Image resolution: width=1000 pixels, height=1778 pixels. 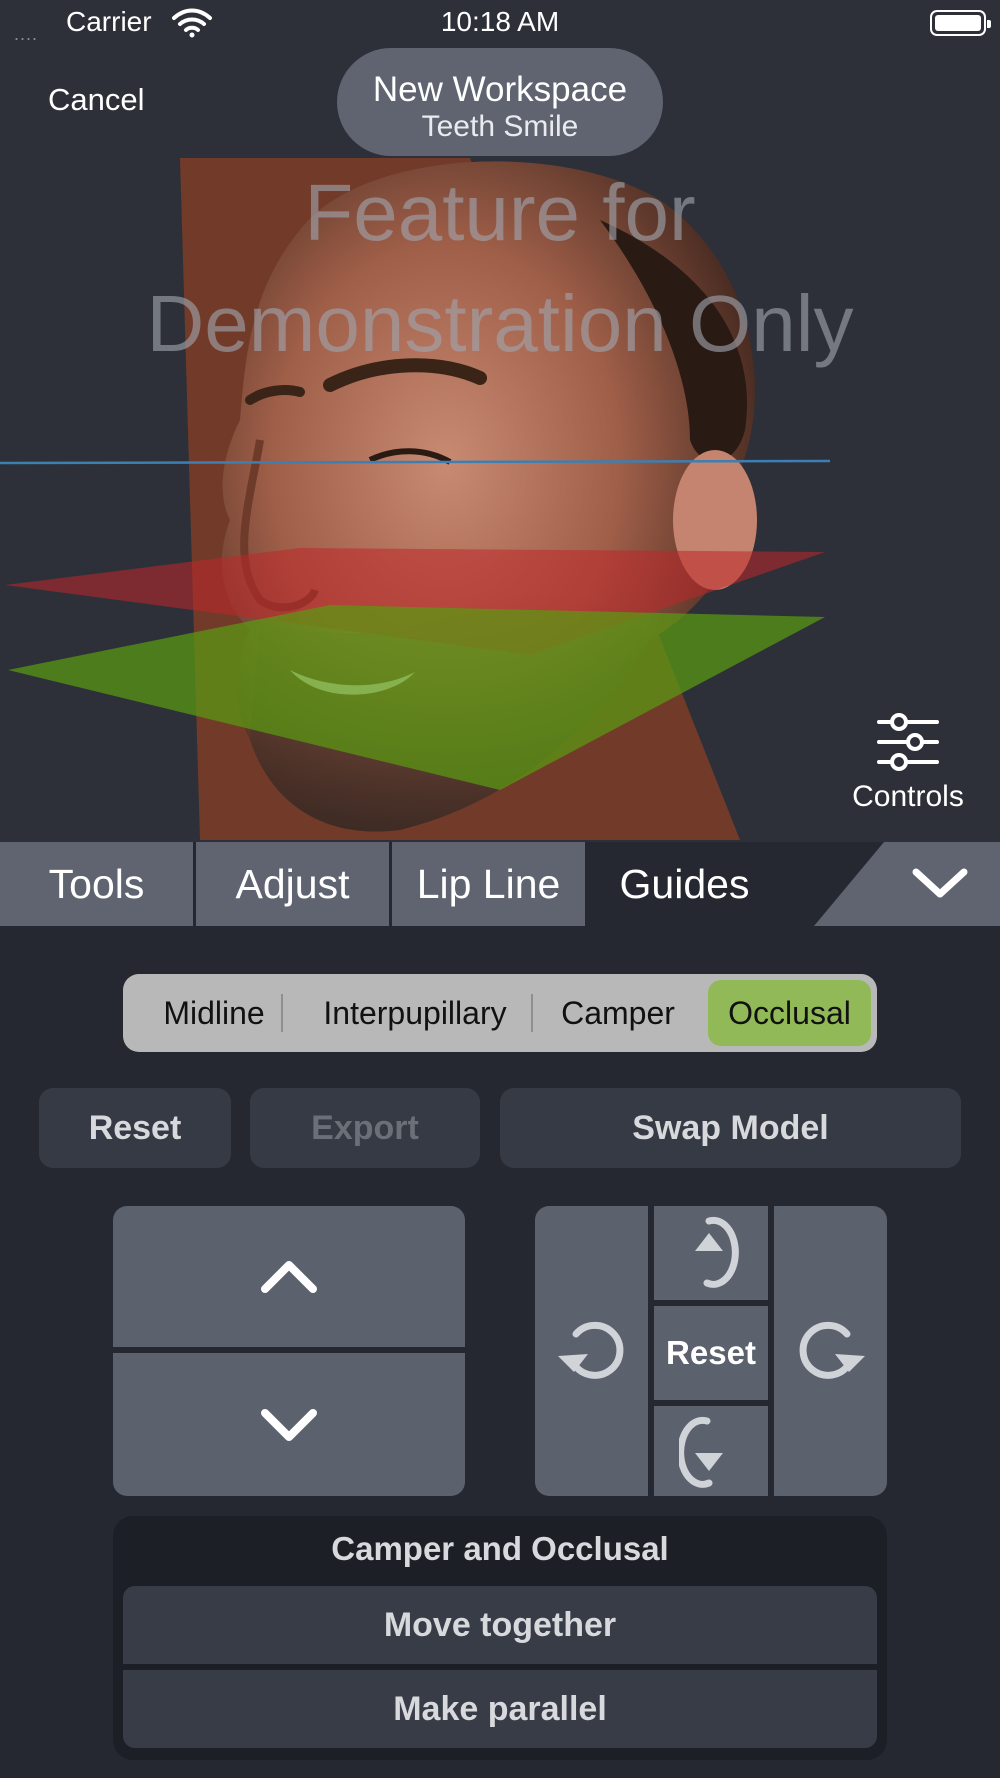 I want to click on workspace-title: New Workspace, so click(x=500, y=89).